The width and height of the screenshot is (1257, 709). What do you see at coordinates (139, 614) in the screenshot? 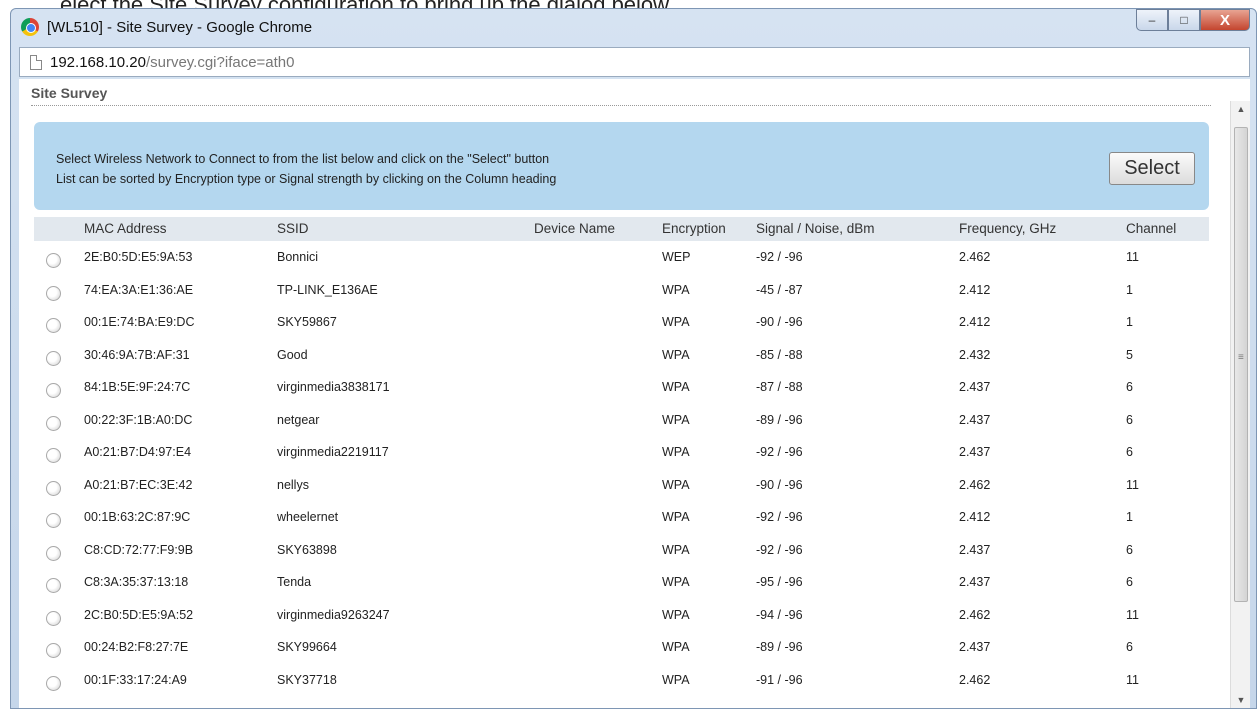
I see `cell-mac: 2C:B0:5D:E5:9A:52` at bounding box center [139, 614].